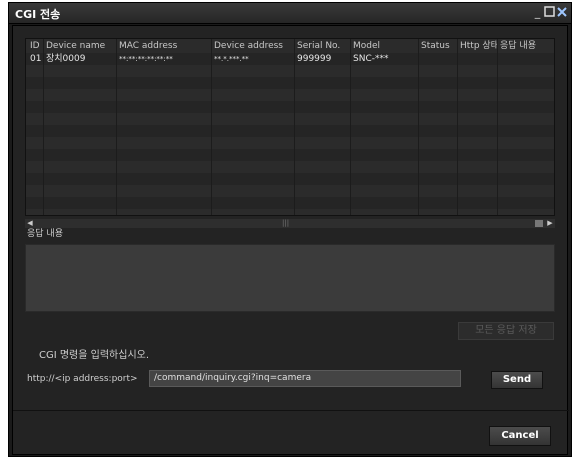 The height and width of the screenshot is (461, 578). Describe the element at coordinates (314, 59) in the screenshot. I see `cell-serial-no: 999999` at that location.